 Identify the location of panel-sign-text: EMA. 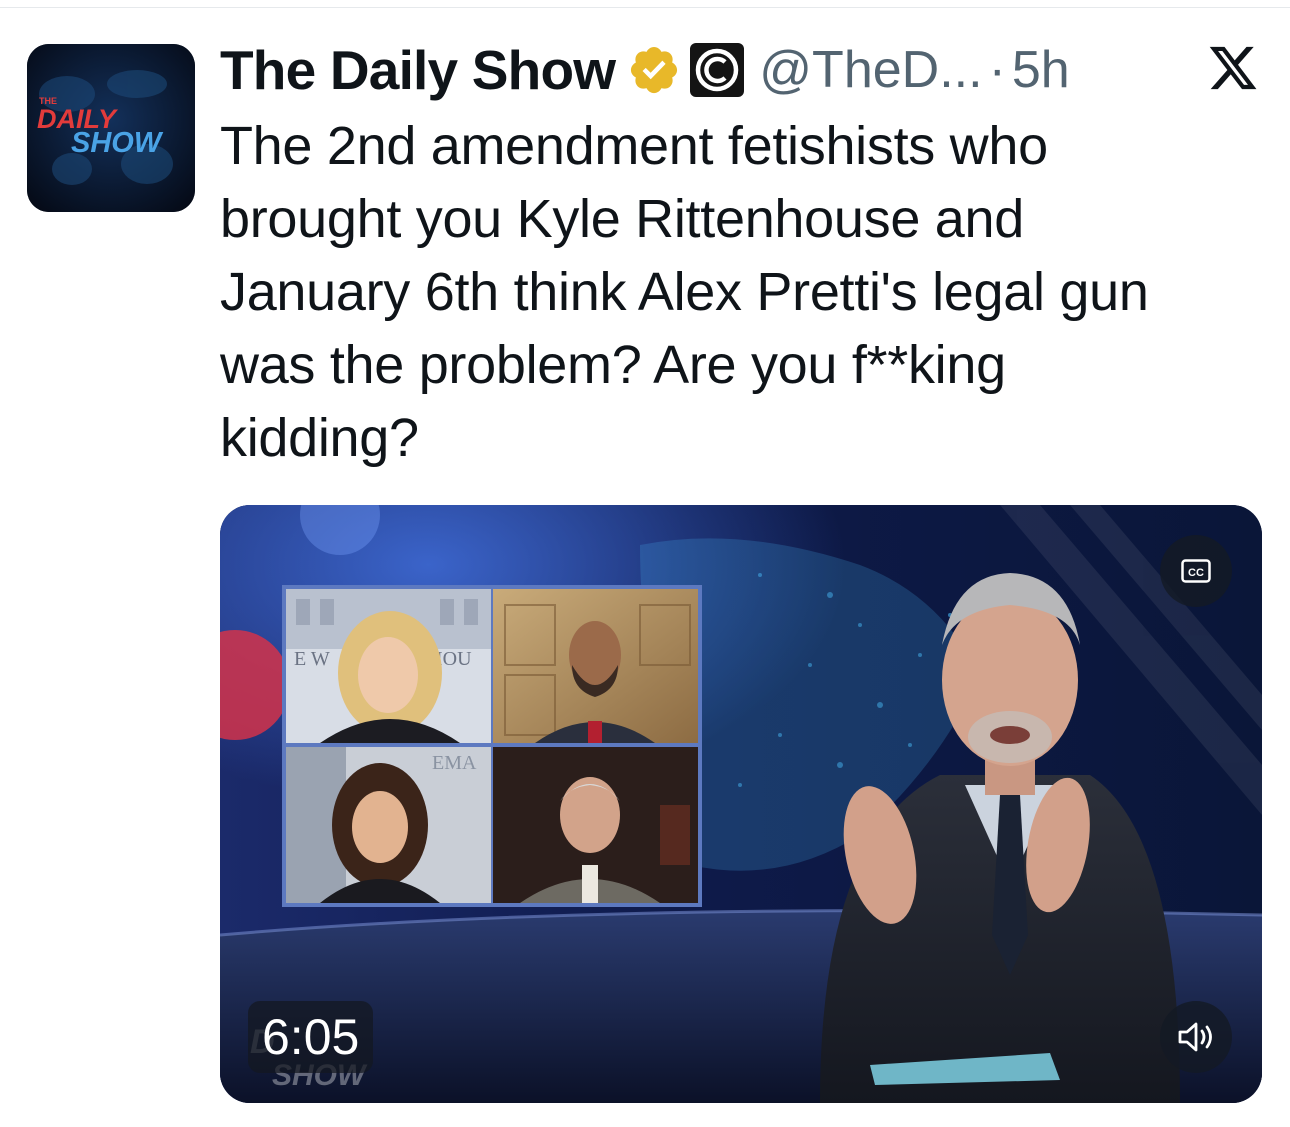
(454, 763).